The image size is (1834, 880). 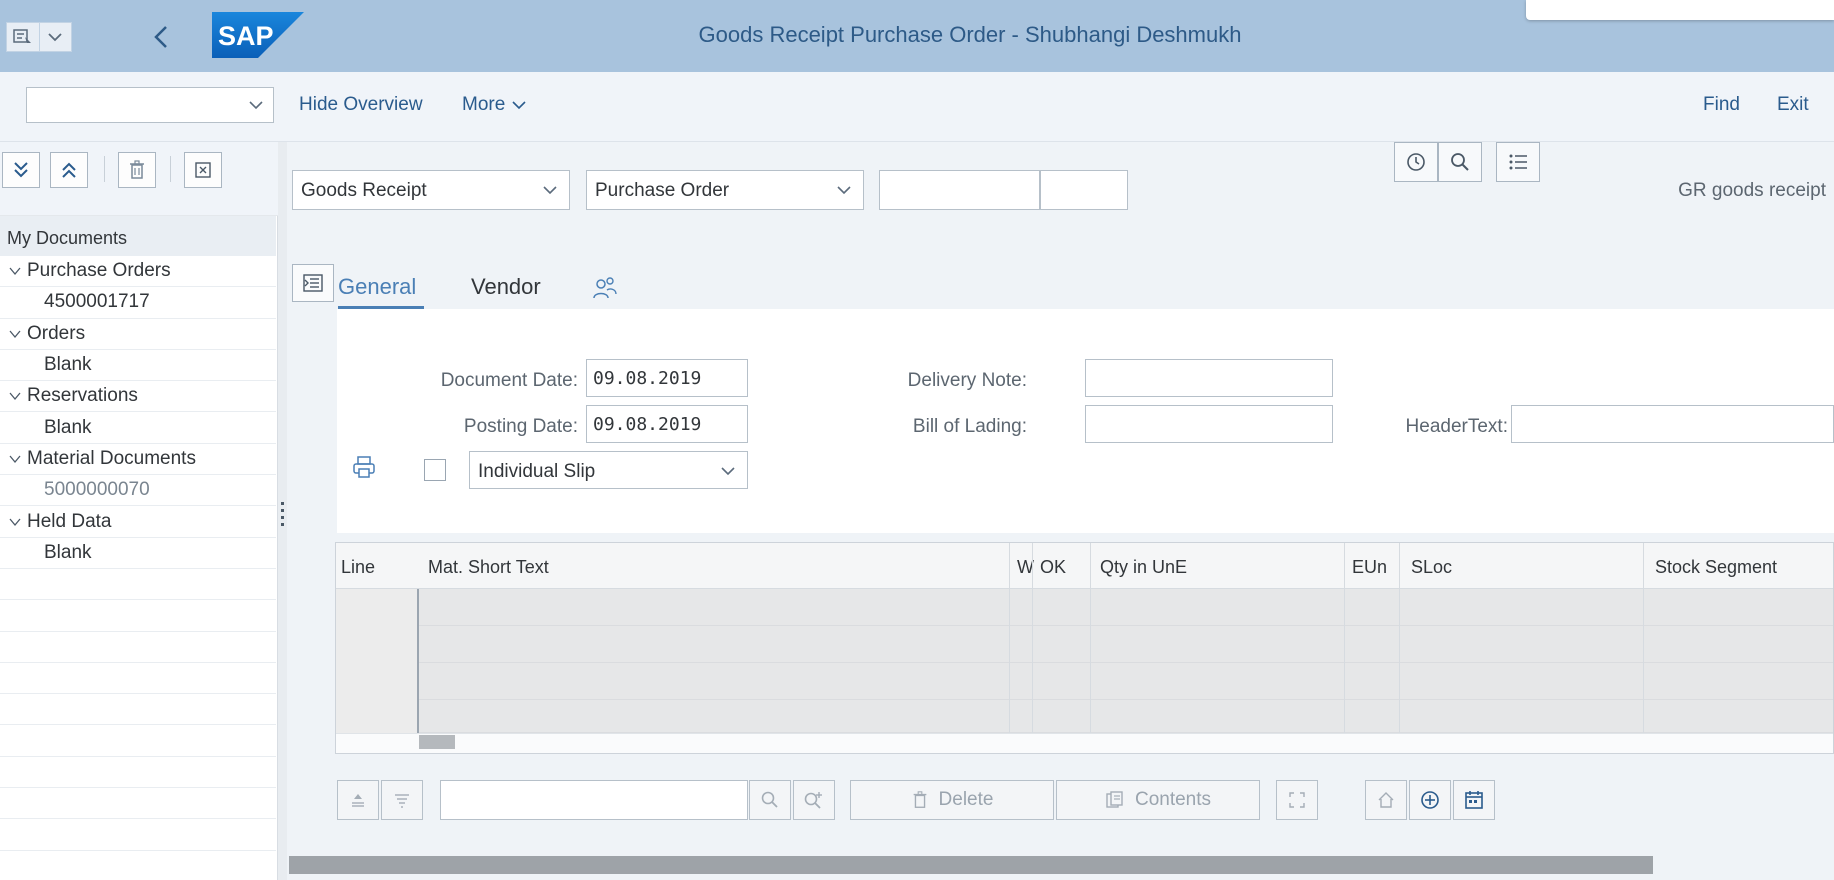 I want to click on align-top-button, so click(x=358, y=800).